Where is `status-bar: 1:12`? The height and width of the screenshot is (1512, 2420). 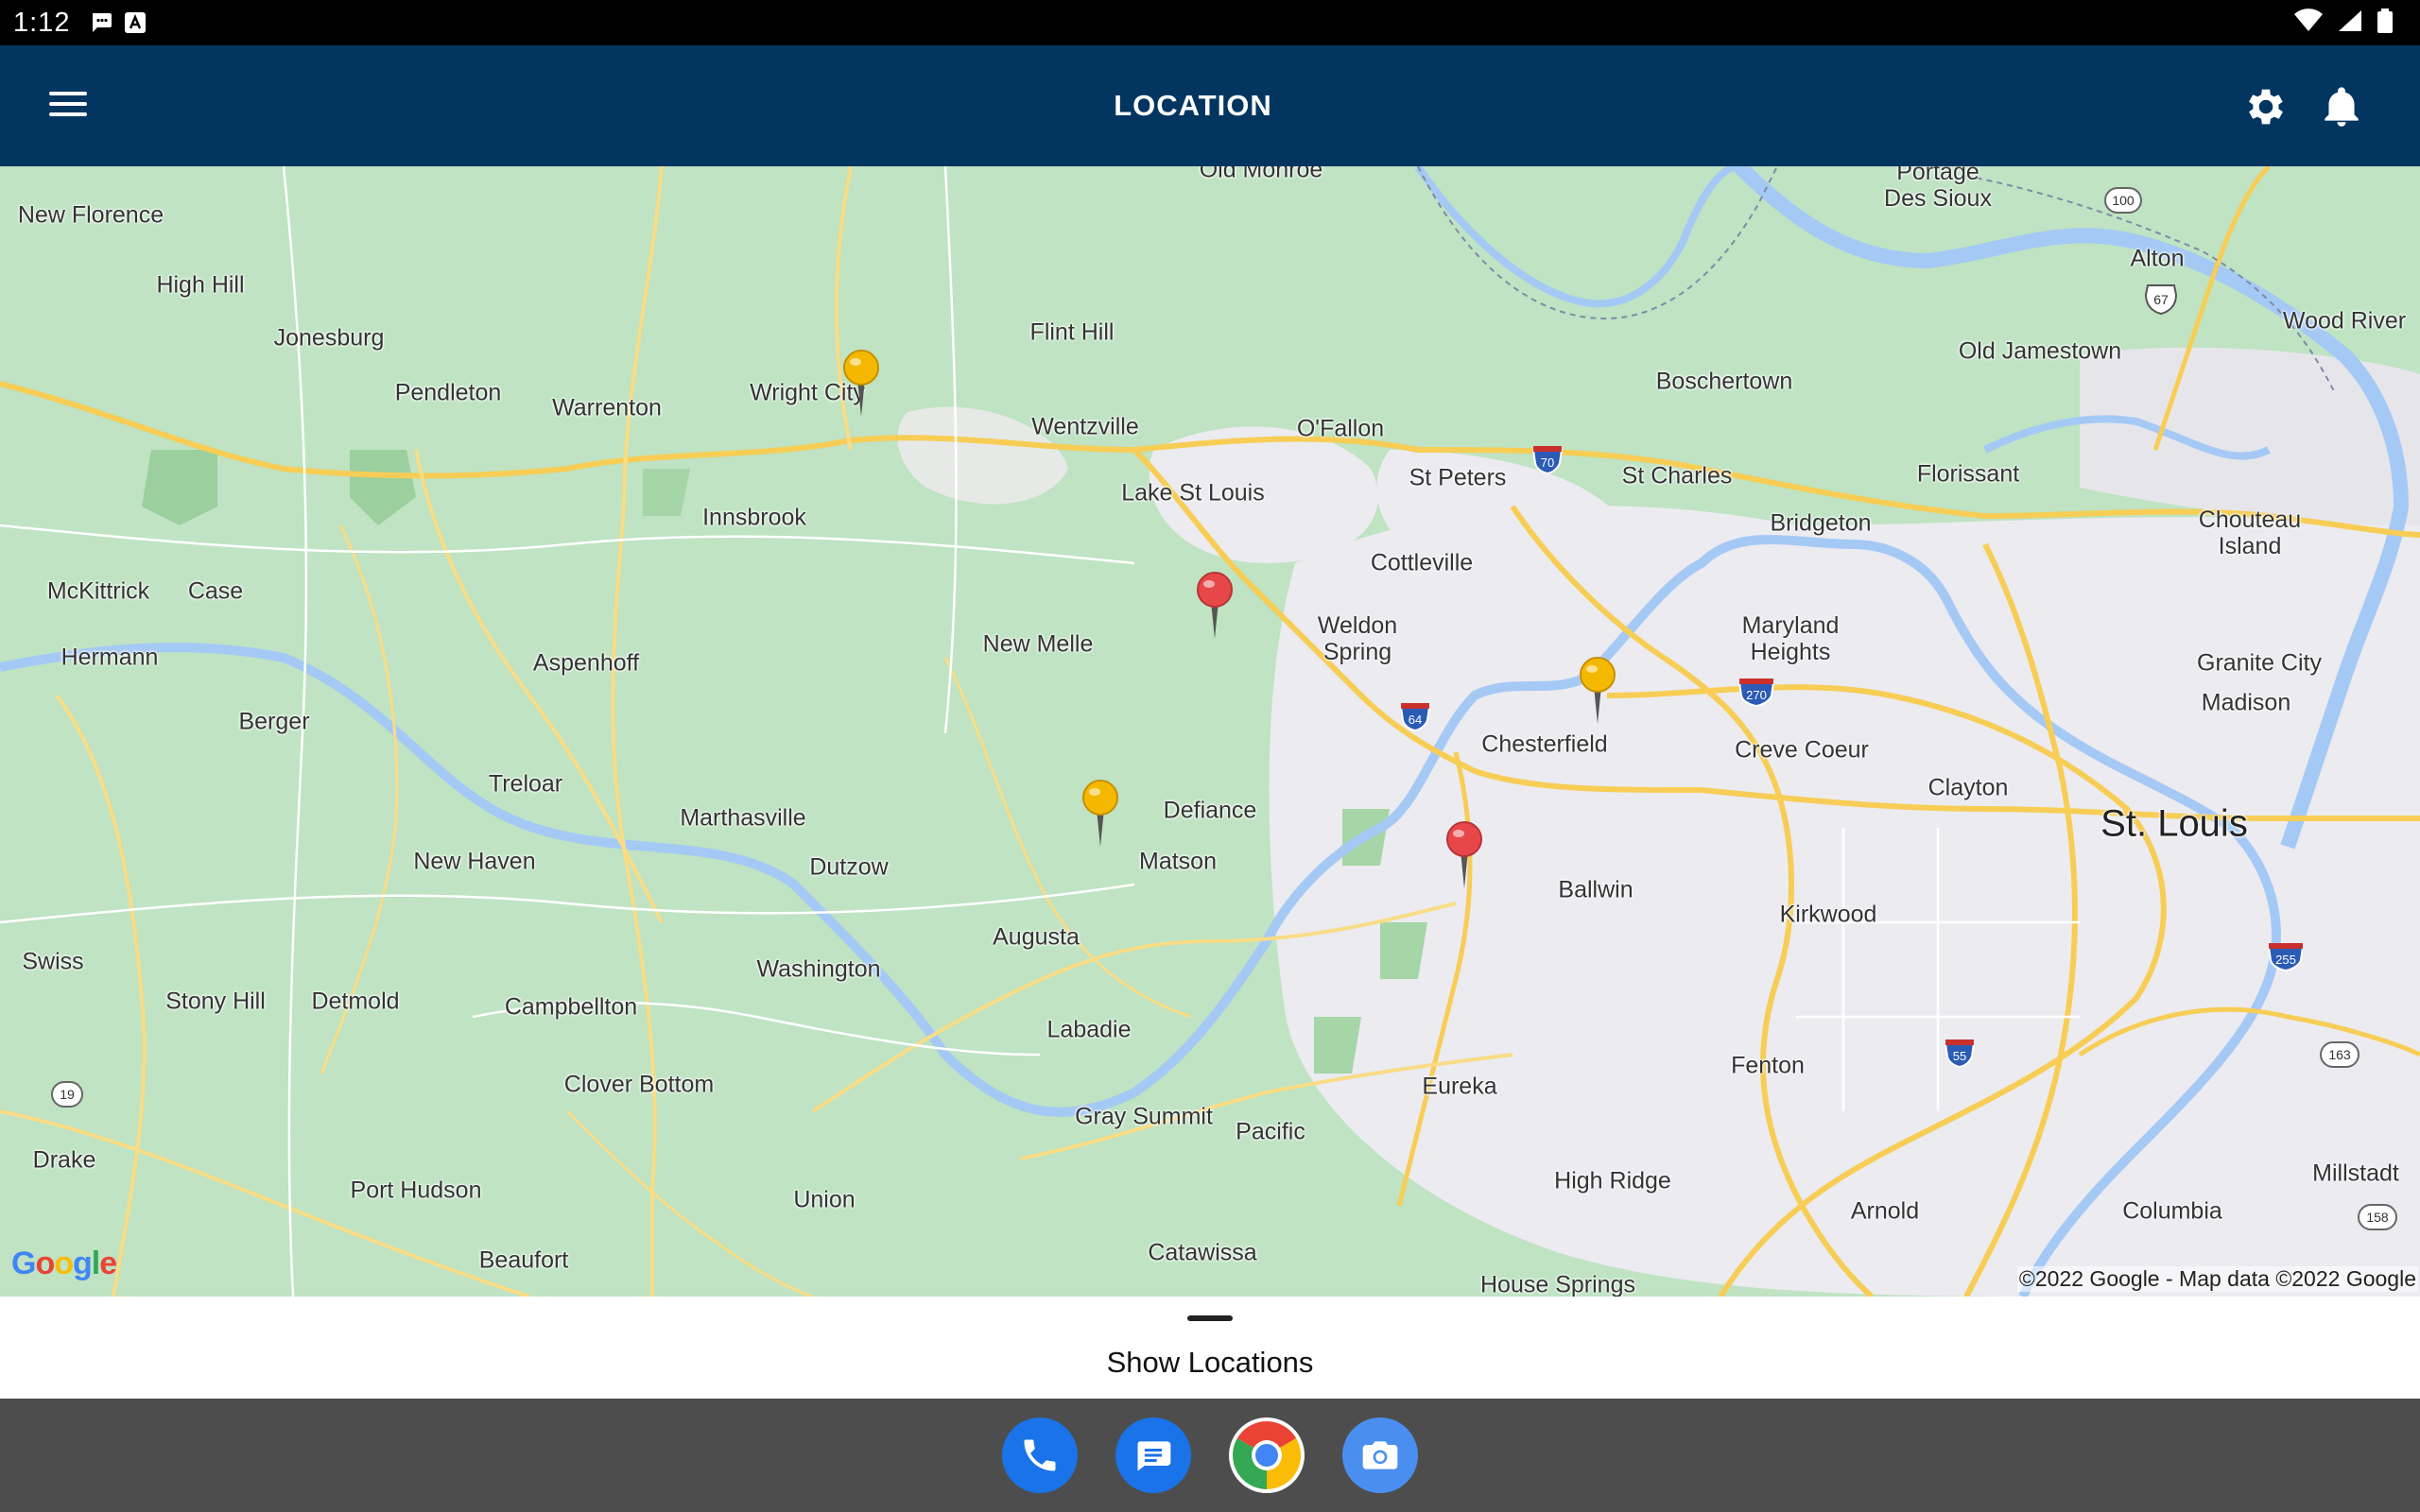
status-bar: 1:12 is located at coordinates (1210, 22).